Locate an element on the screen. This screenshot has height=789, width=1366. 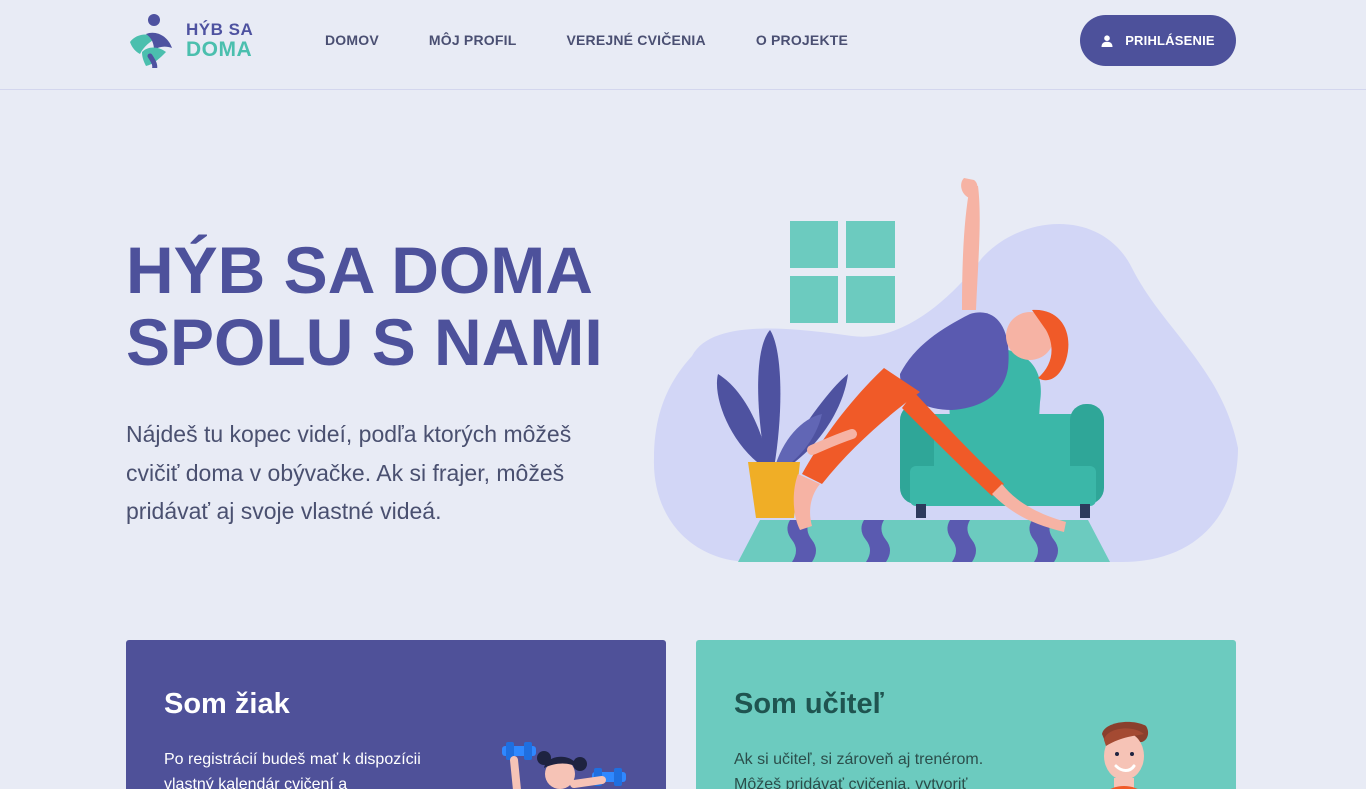
logo-line-2: DOMA is located at coordinates (219, 49).